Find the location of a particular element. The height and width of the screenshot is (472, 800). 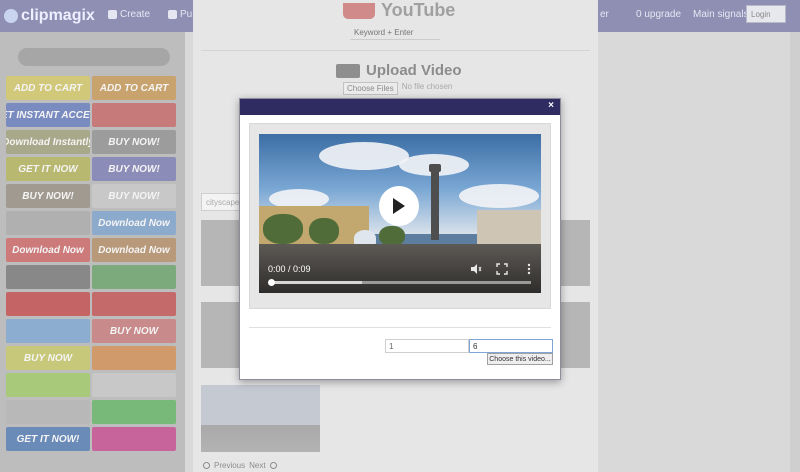

modal-header: × is located at coordinates (400, 107).